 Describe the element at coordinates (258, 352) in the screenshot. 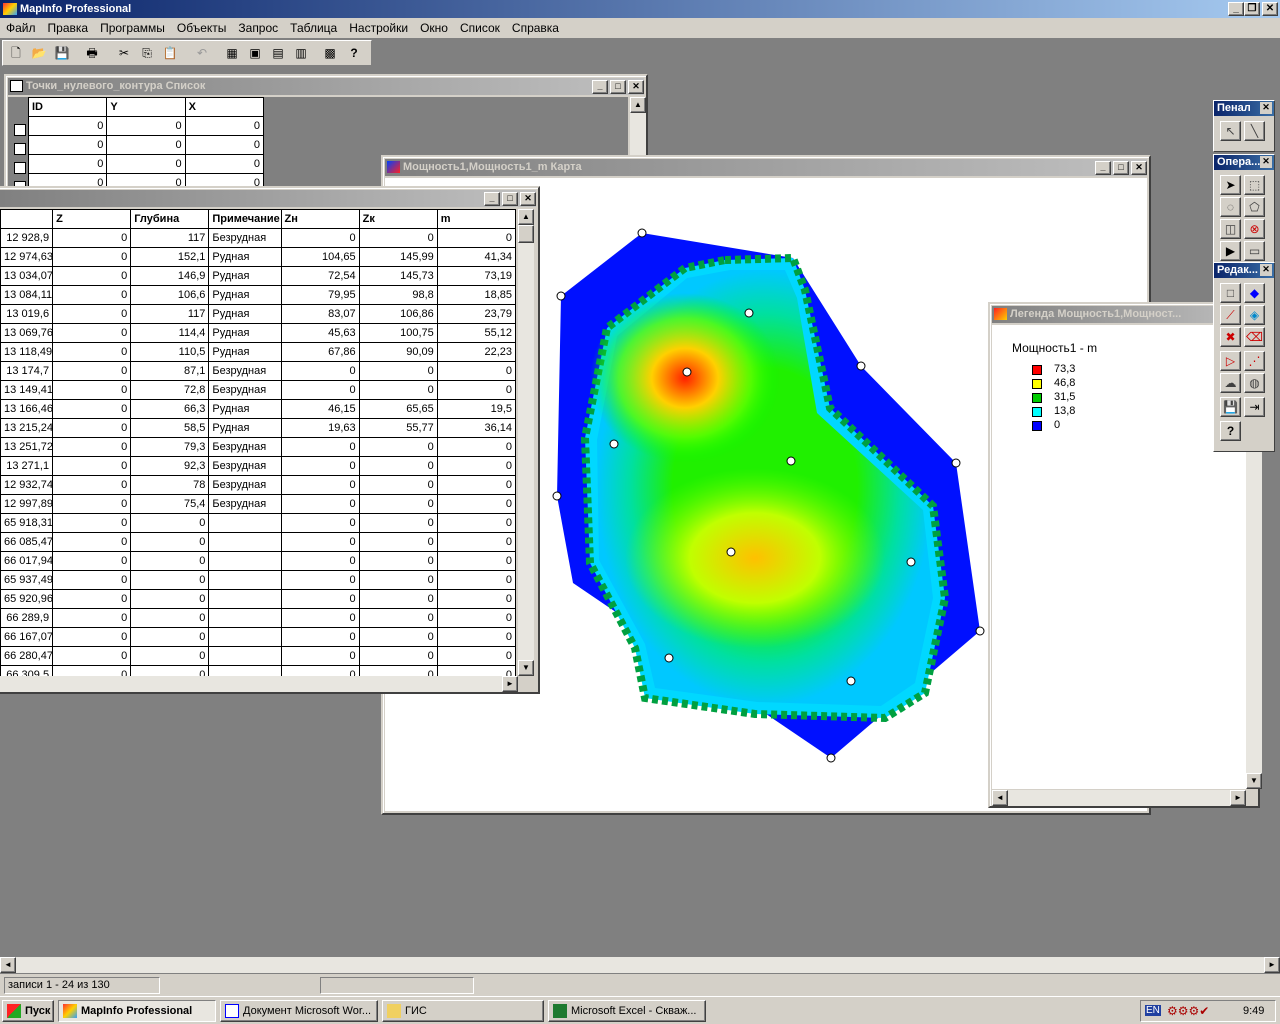

I see `table-row: 13 118,49 0 110,5 Рудная 67,86 90,09 22,23` at that location.